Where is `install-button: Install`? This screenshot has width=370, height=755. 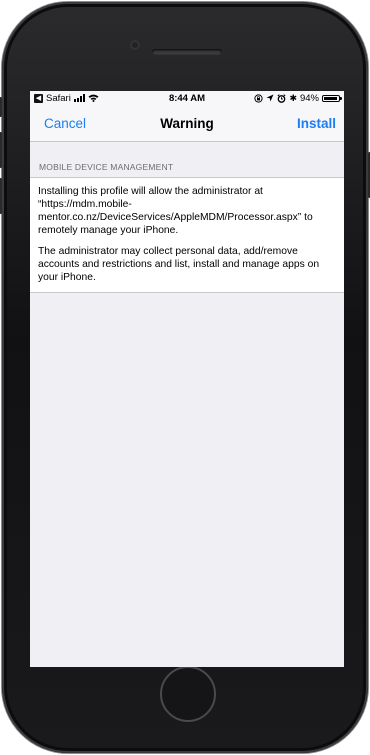
install-button: Install is located at coordinates (316, 123).